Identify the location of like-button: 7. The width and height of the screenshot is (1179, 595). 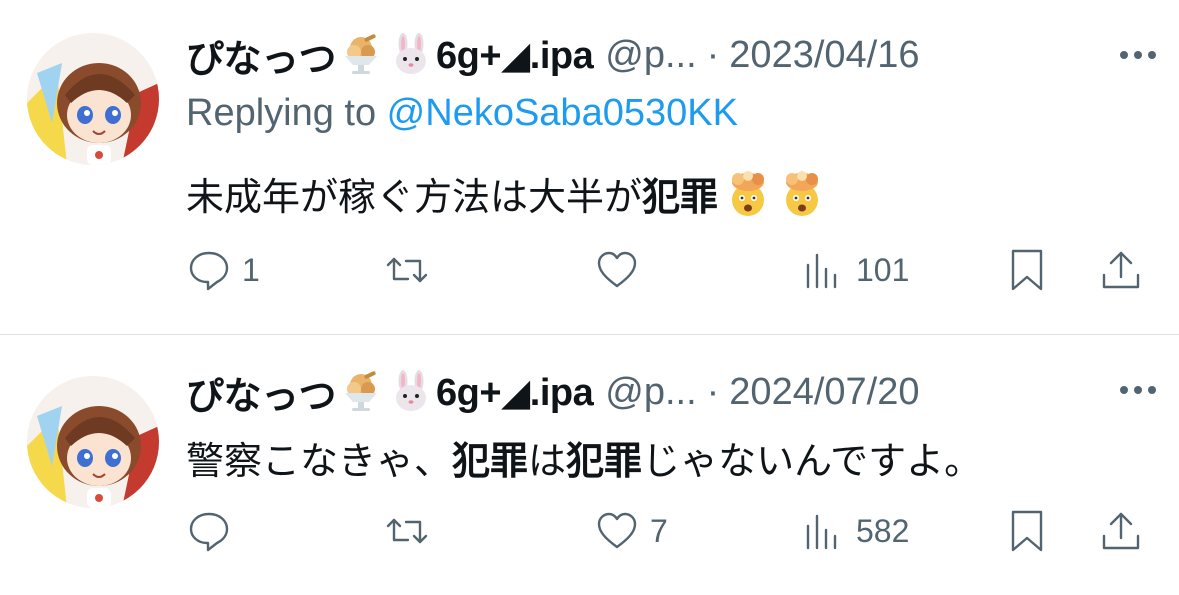
(631, 531).